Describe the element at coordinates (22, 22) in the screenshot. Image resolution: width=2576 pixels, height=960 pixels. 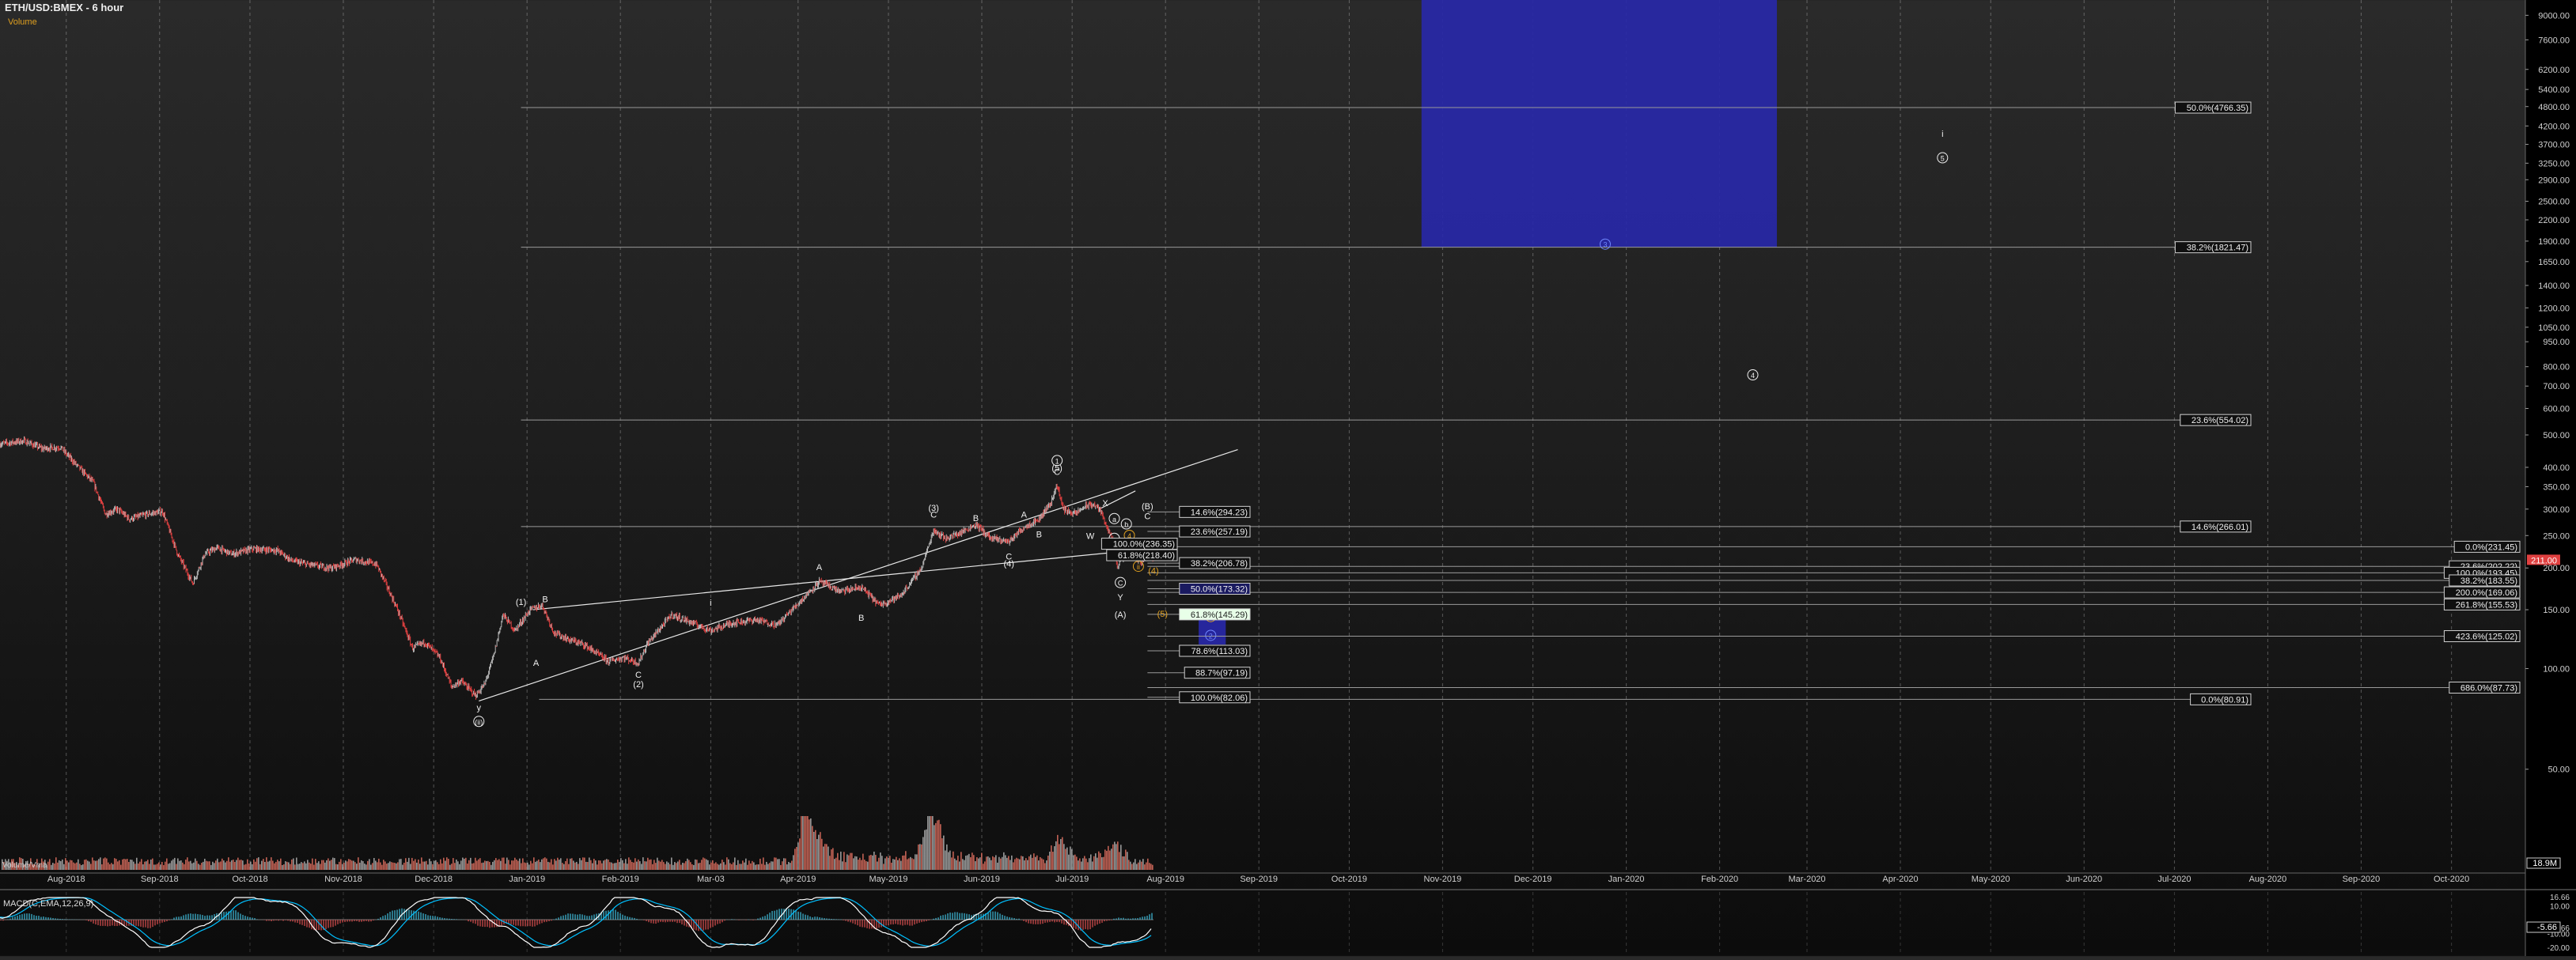
I see `volume-label: Volume` at that location.